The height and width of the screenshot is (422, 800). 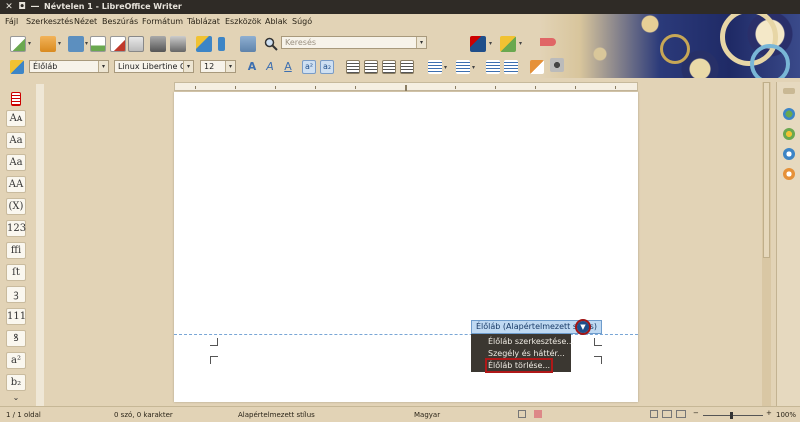 I want to click on title-bar: ✕ ◘ — Névtelen 1 - LibreOffice Writer, so click(x=400, y=7).